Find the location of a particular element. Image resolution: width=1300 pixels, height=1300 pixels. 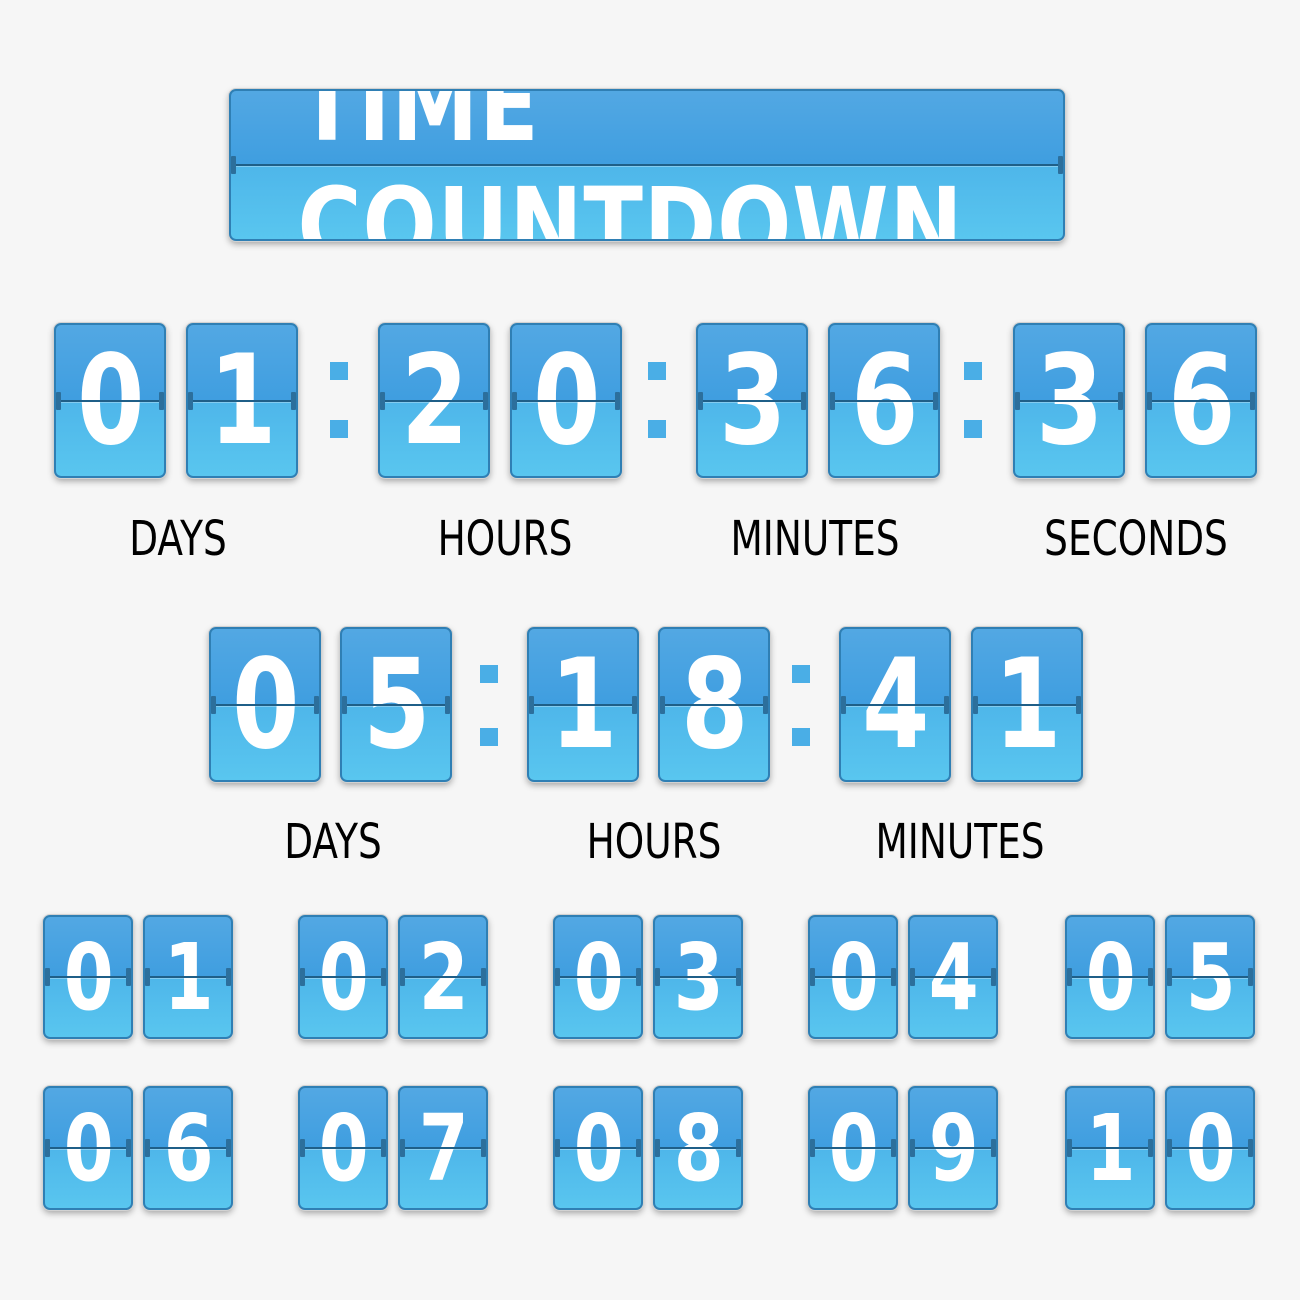

countdown-full-digit-6: 6 is located at coordinates (884, 400).